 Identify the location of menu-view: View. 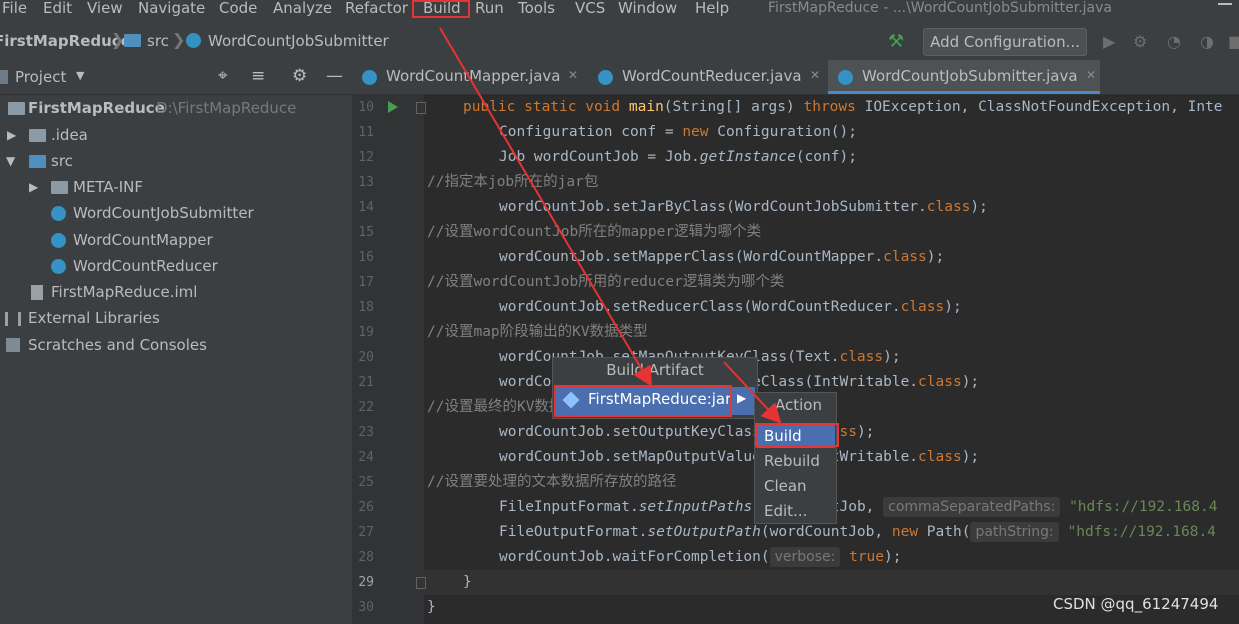
(105, 9).